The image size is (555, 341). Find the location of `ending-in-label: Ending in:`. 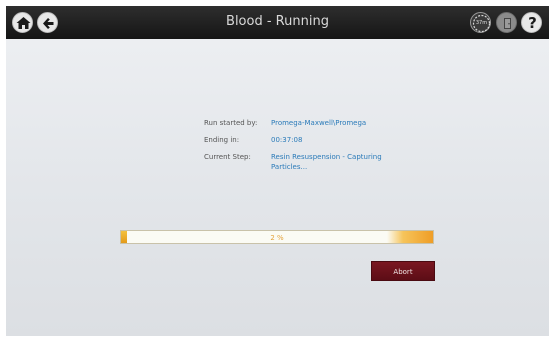

ending-in-label: Ending in: is located at coordinates (222, 140).